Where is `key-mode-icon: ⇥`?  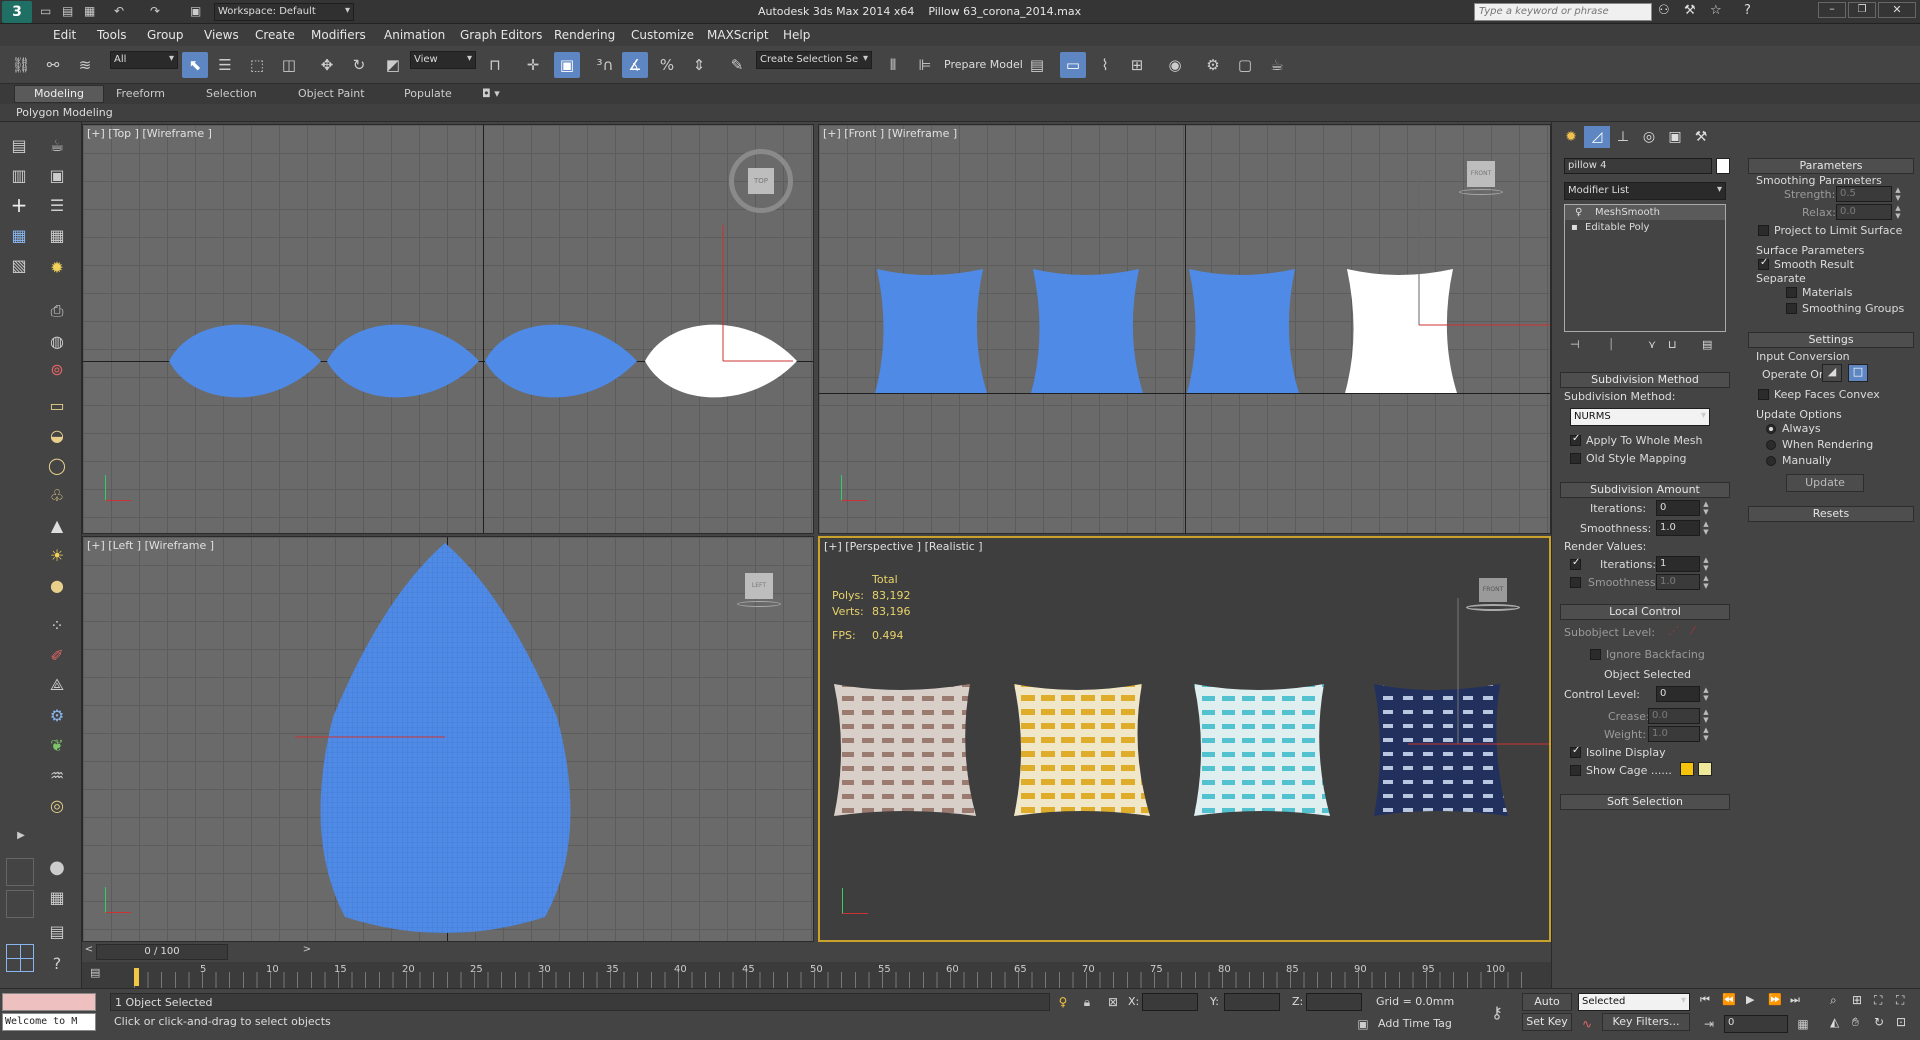 key-mode-icon: ⇥ is located at coordinates (1709, 1024).